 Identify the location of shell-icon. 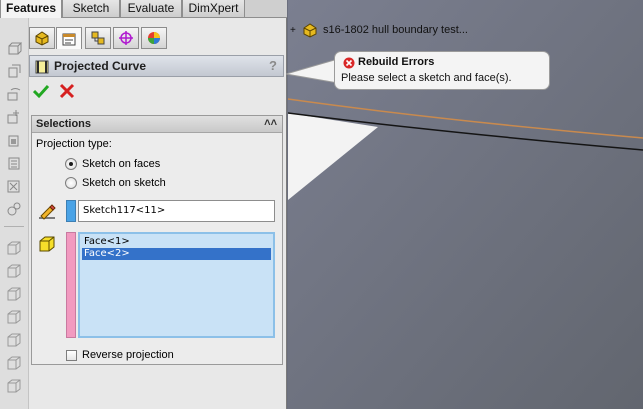
(14, 209).